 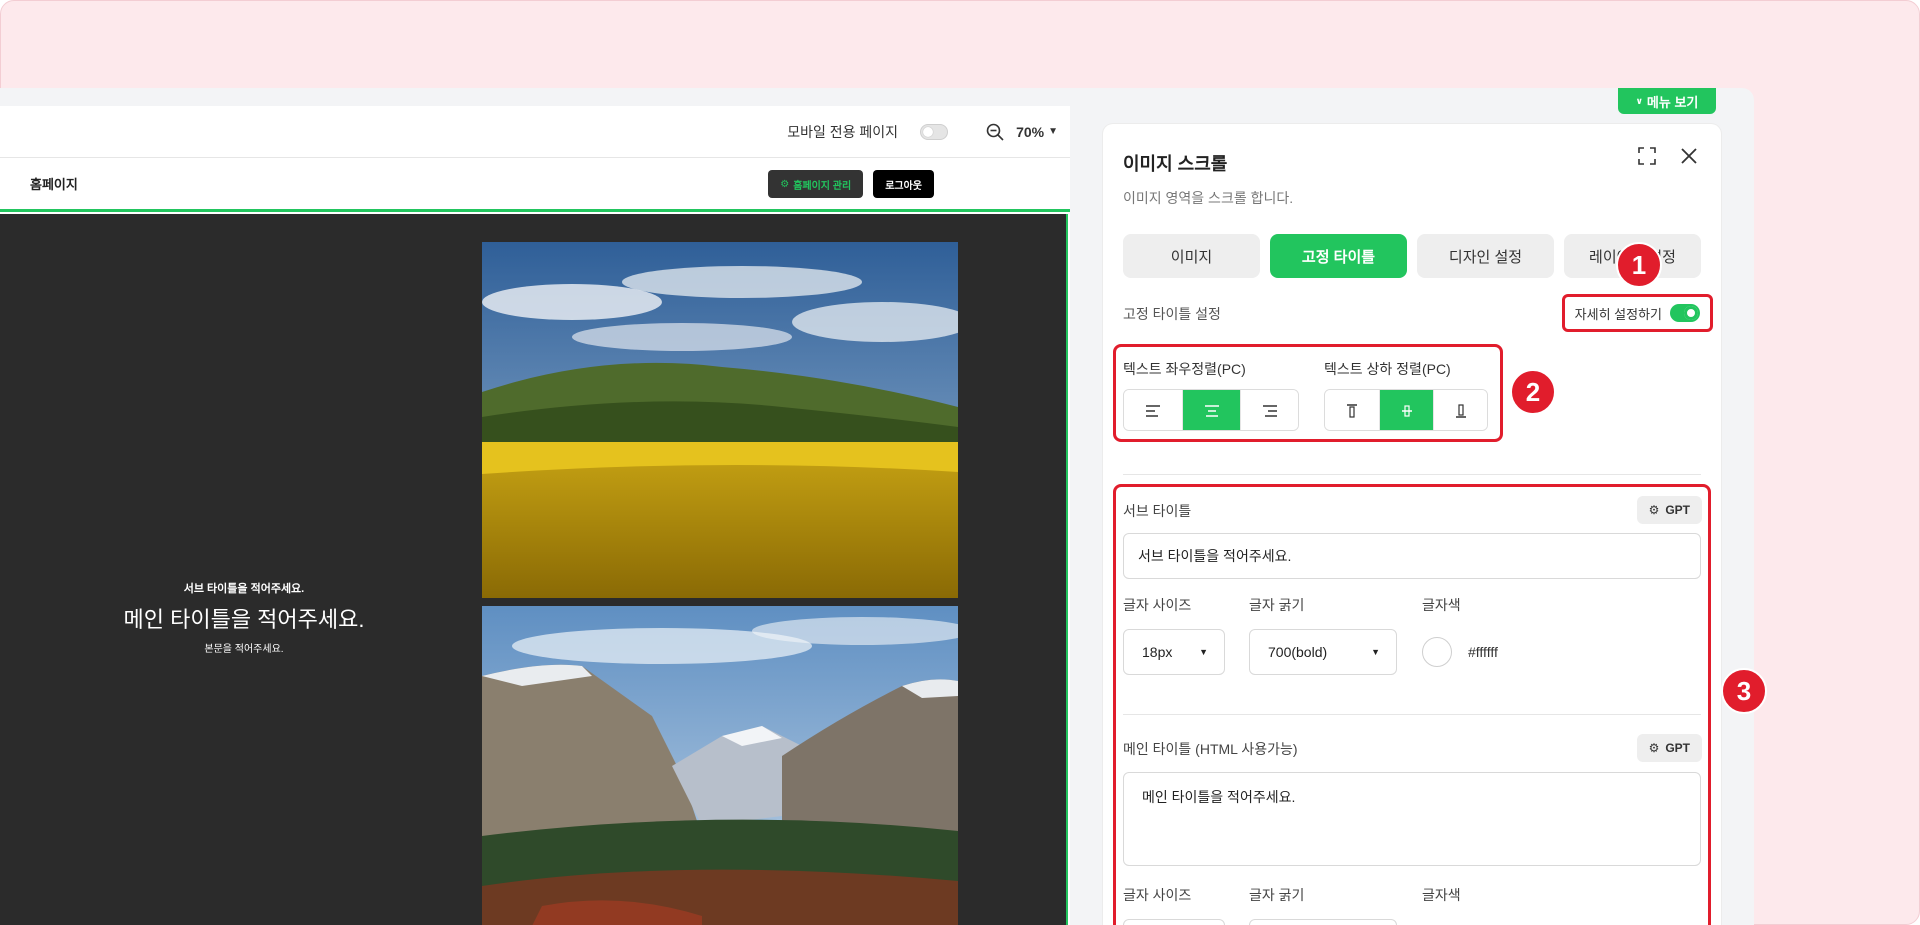 I want to click on tab-image: 이미지, so click(x=1191, y=256).